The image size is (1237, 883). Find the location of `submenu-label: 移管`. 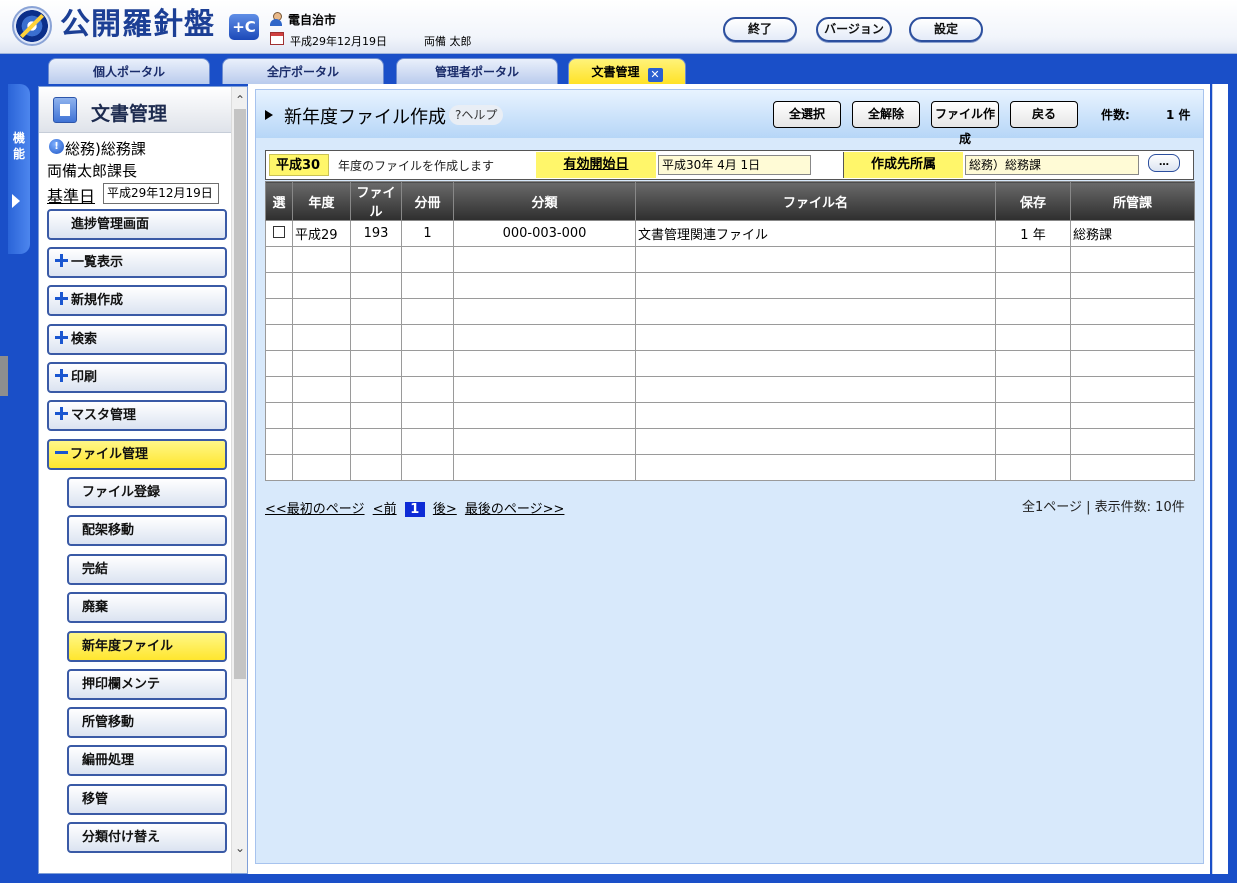

submenu-label: 移管 is located at coordinates (95, 799).